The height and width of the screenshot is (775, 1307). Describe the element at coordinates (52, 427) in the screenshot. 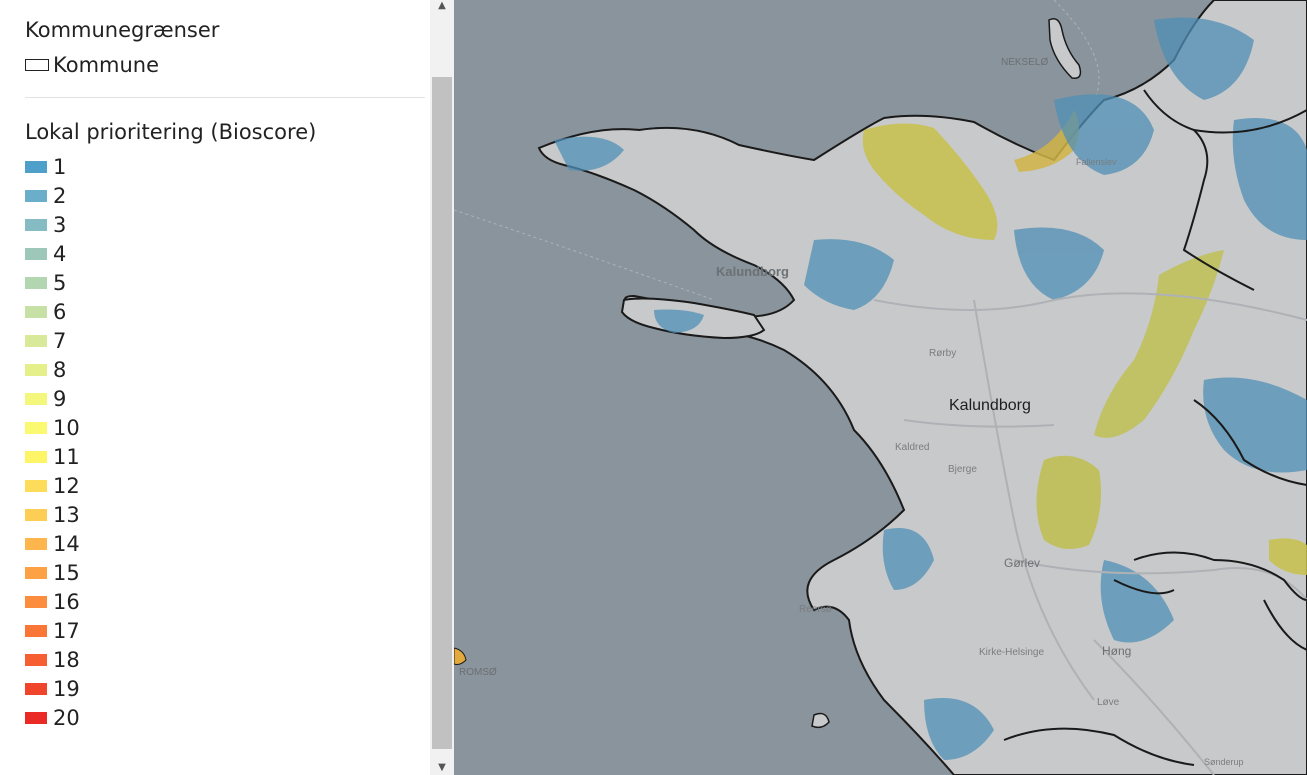

I see `bioscore-legend-item: 10` at that location.